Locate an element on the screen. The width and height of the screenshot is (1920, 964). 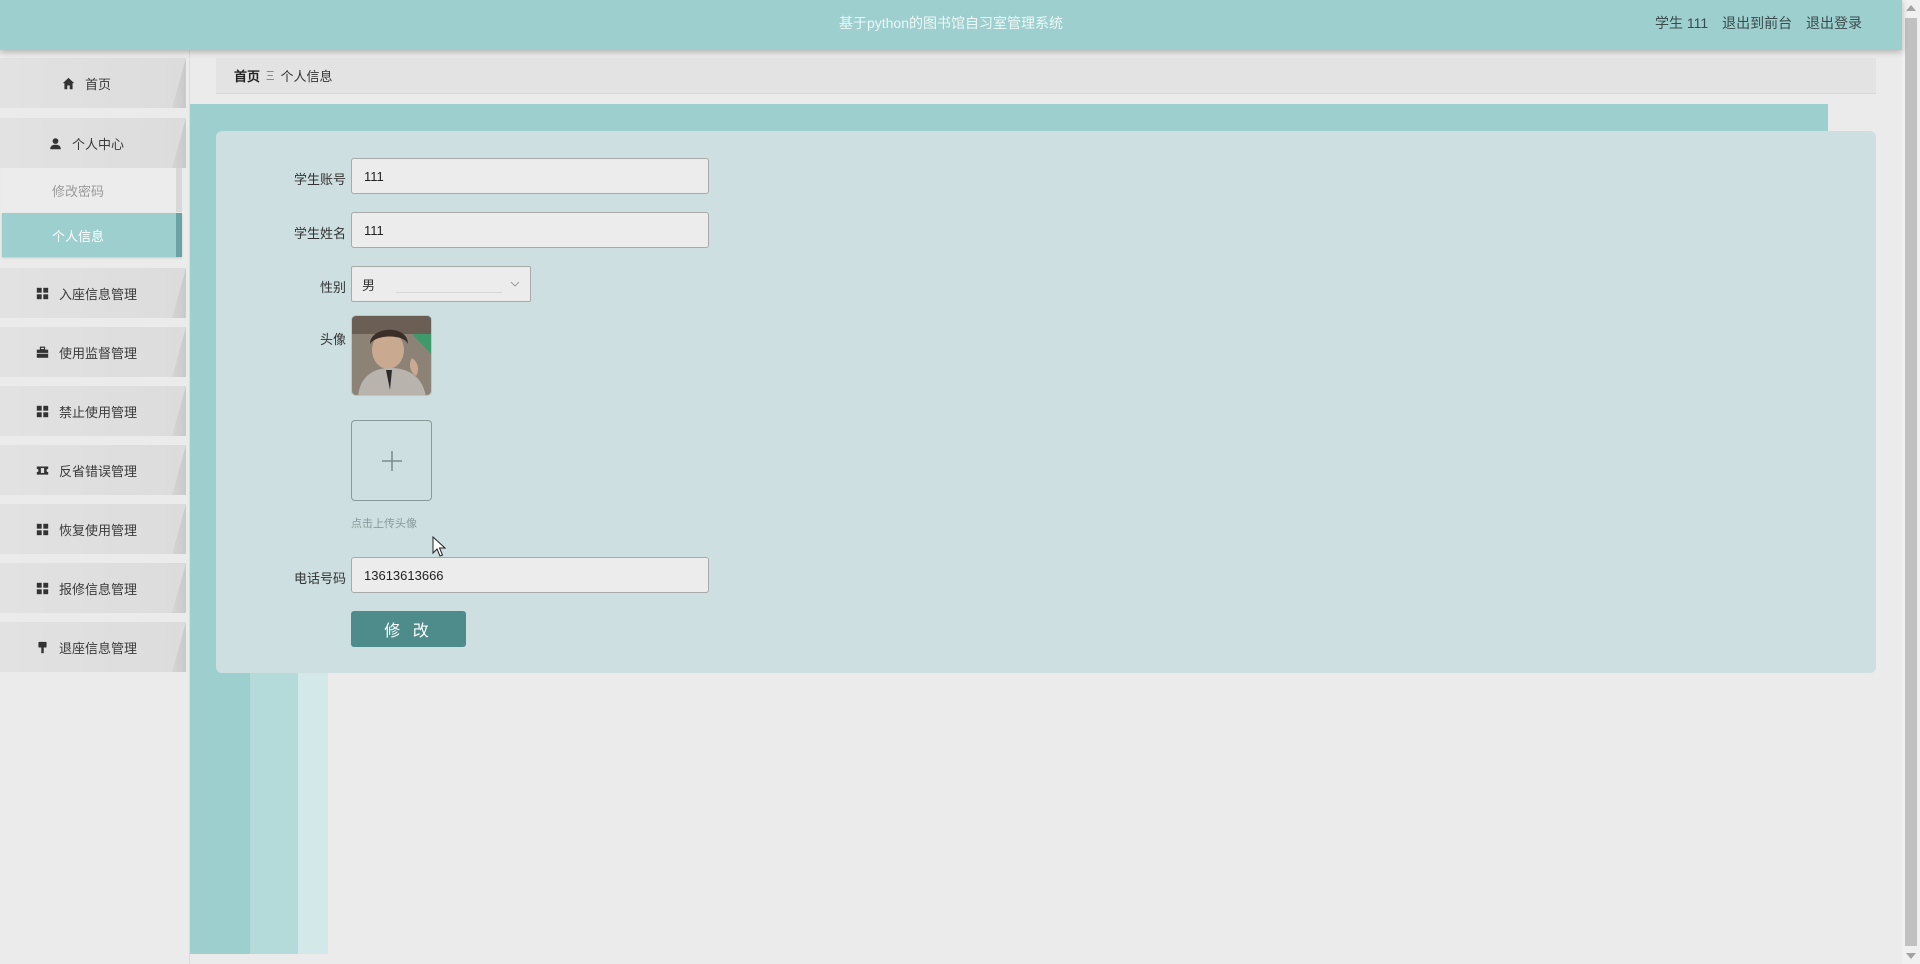
sidebar: 首页 个人中心 修改密码 个人信息 入座信息管理 使用监督管理 禁止使用管理 反 is located at coordinates (95, 507).